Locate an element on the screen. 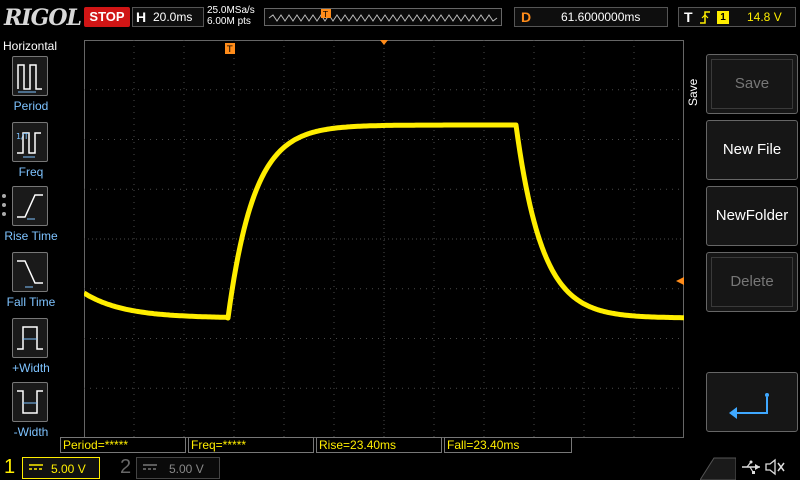 The height and width of the screenshot is (480, 800). new-folder-button: NewFolder is located at coordinates (752, 216).